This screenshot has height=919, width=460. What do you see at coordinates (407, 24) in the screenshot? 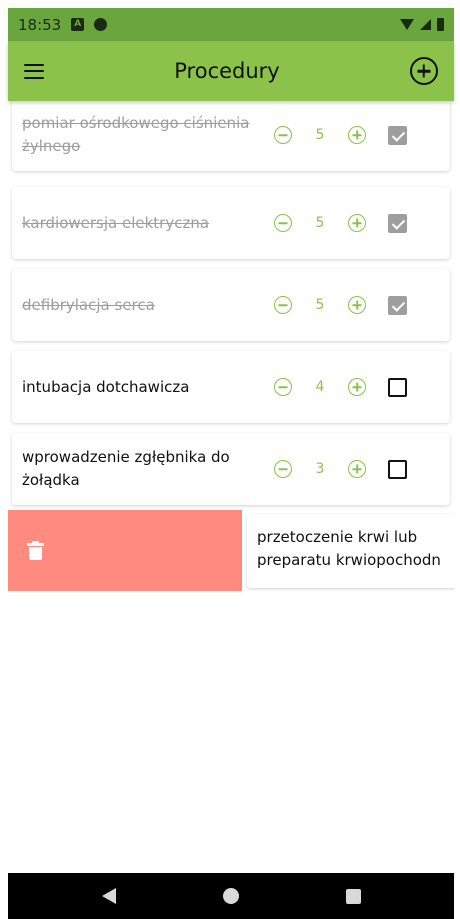
I see `wifi-icon` at bounding box center [407, 24].